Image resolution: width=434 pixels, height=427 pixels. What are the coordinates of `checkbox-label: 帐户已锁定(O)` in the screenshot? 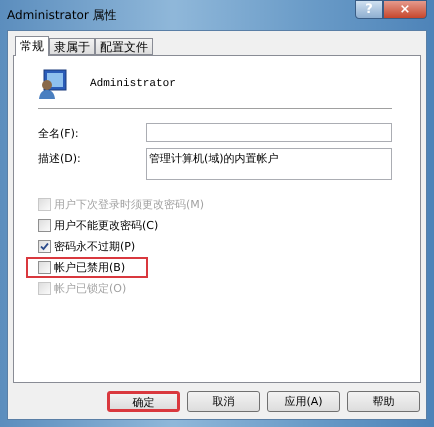 It's located at (90, 288).